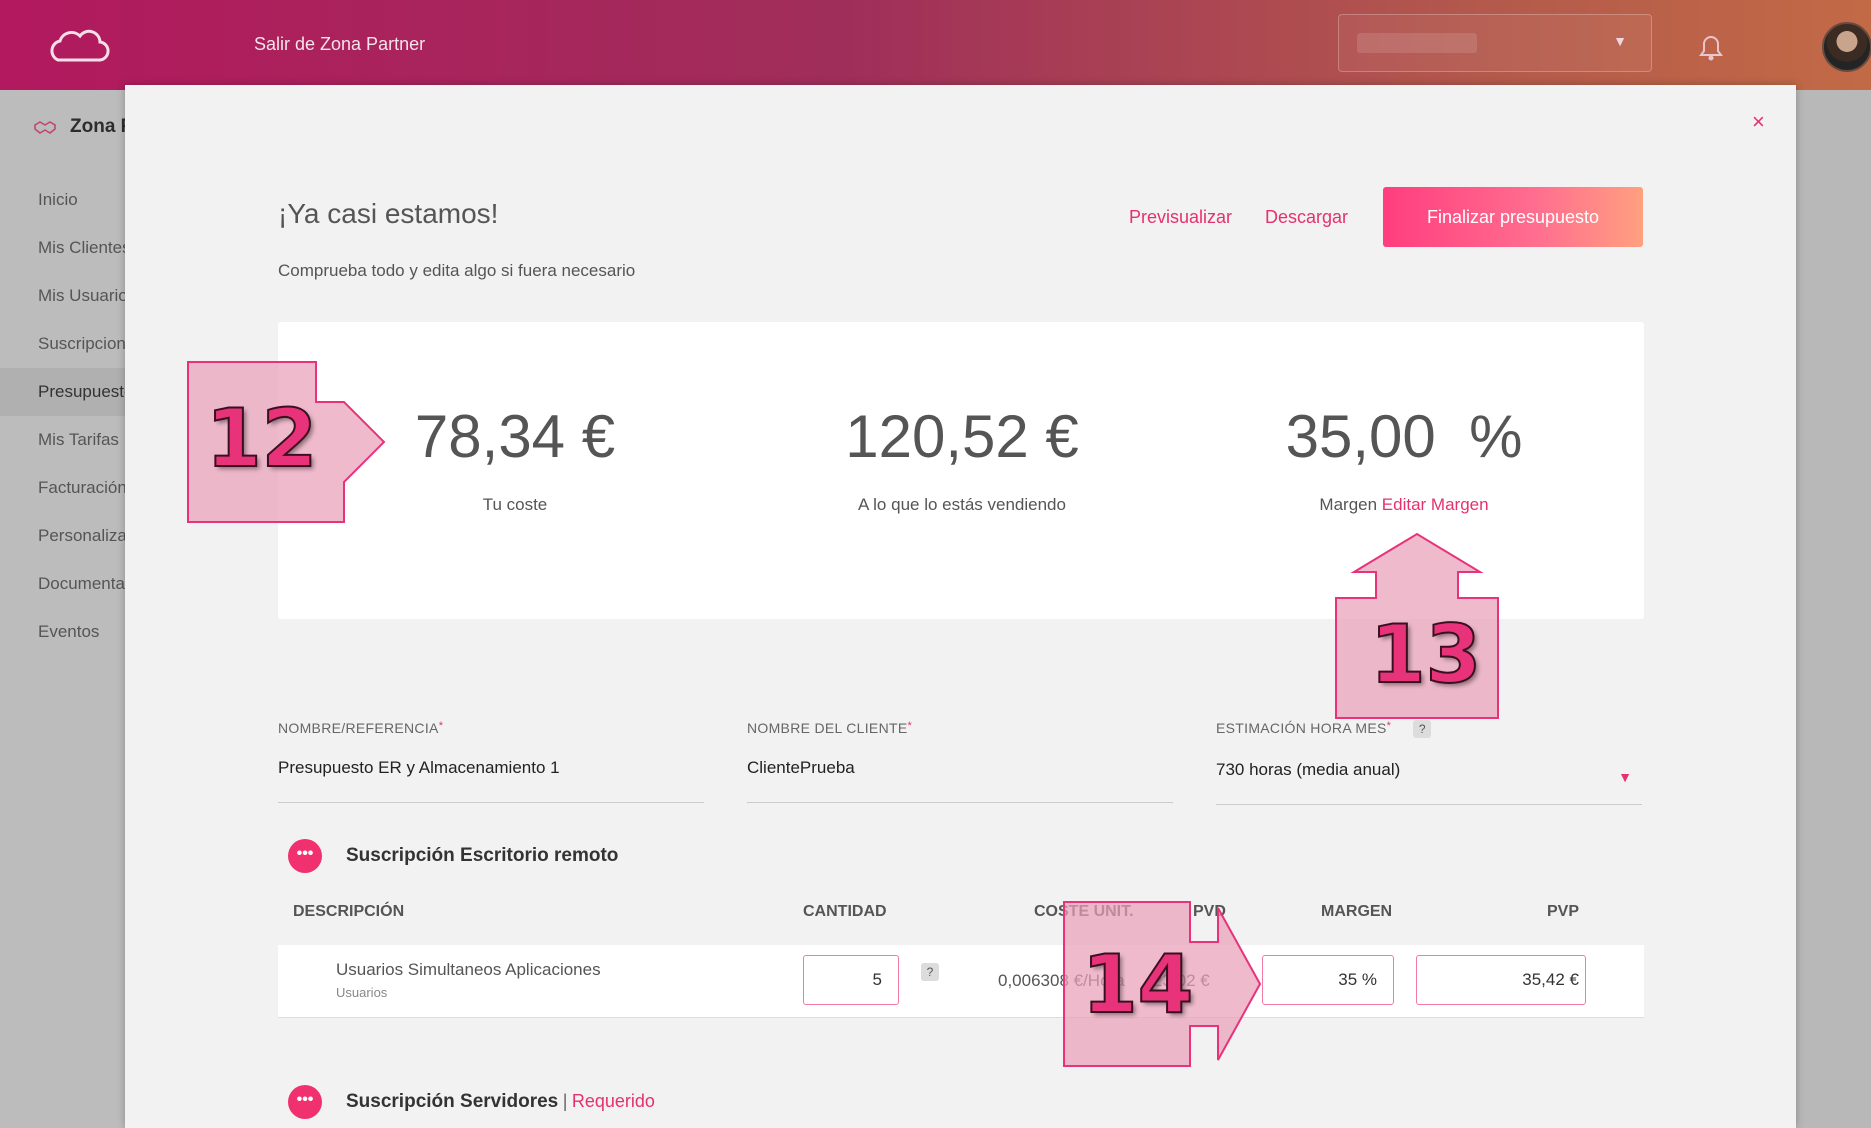 This screenshot has width=1871, height=1128. What do you see at coordinates (845, 911) in the screenshot?
I see `col-header-quantity: CANTIDAD` at bounding box center [845, 911].